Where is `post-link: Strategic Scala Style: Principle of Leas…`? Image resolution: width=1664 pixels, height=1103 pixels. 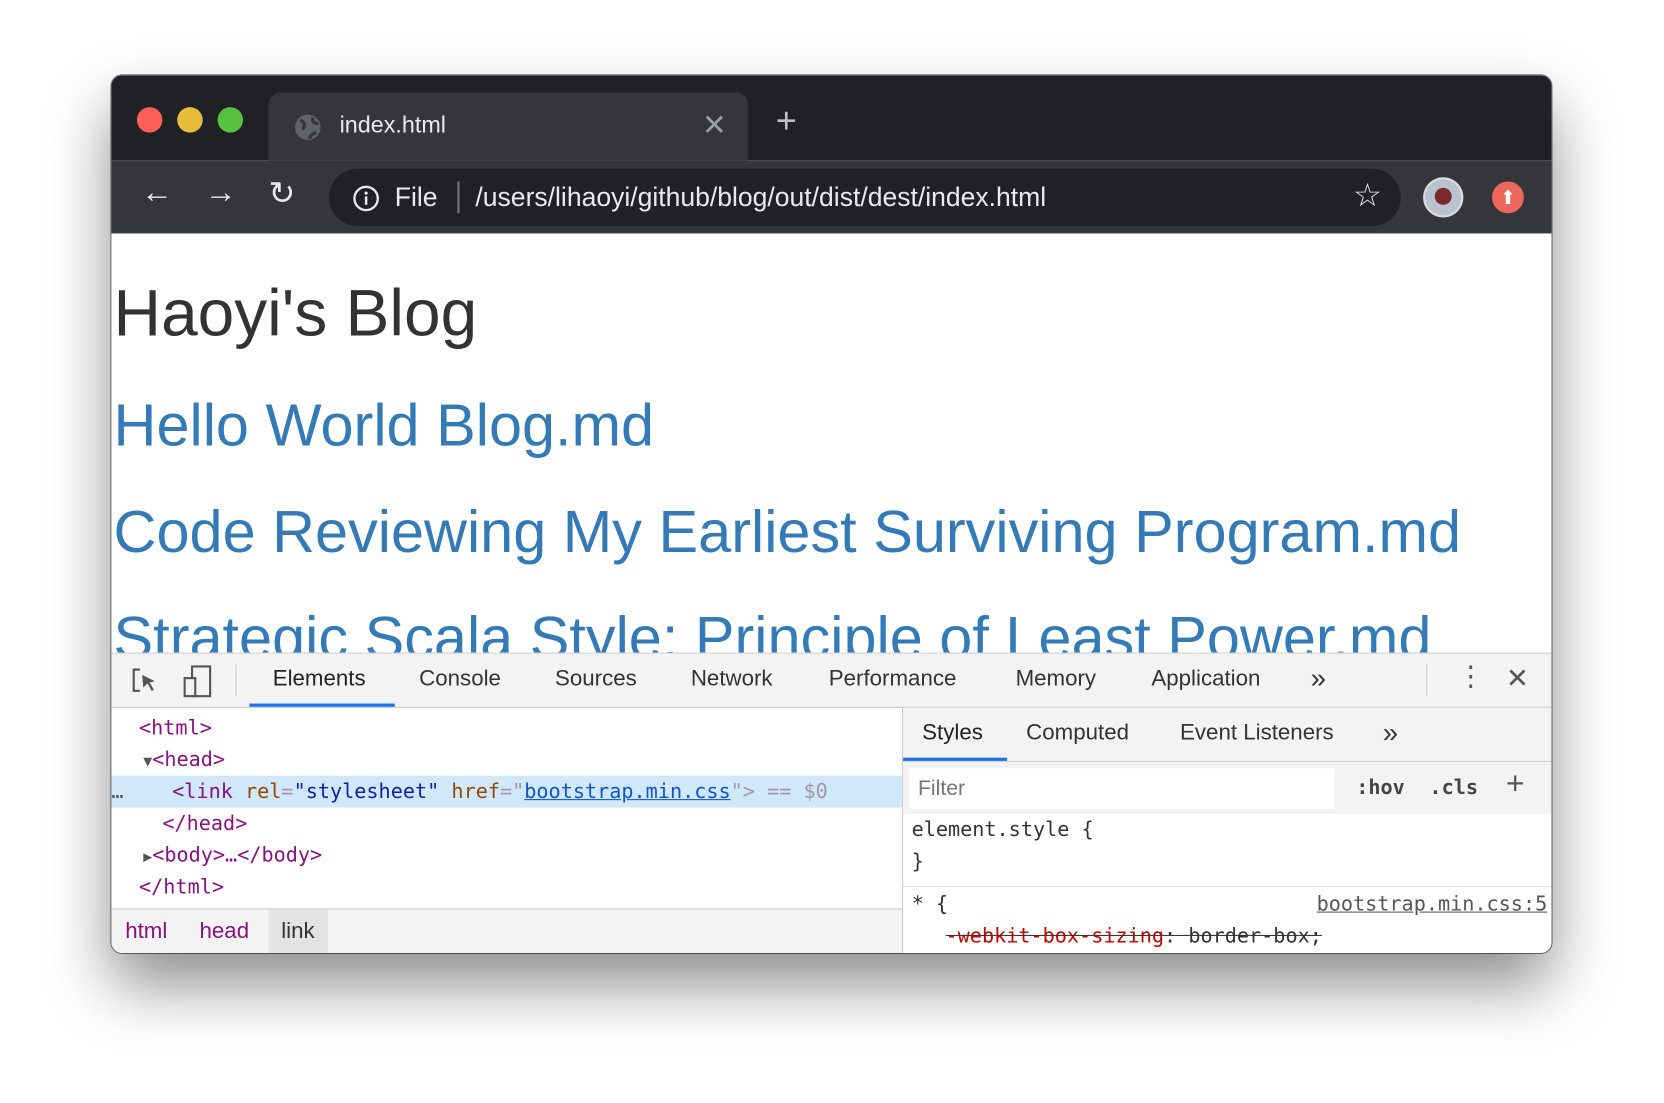 post-link: Strategic Scala Style: Principle of Leas… is located at coordinates (773, 628).